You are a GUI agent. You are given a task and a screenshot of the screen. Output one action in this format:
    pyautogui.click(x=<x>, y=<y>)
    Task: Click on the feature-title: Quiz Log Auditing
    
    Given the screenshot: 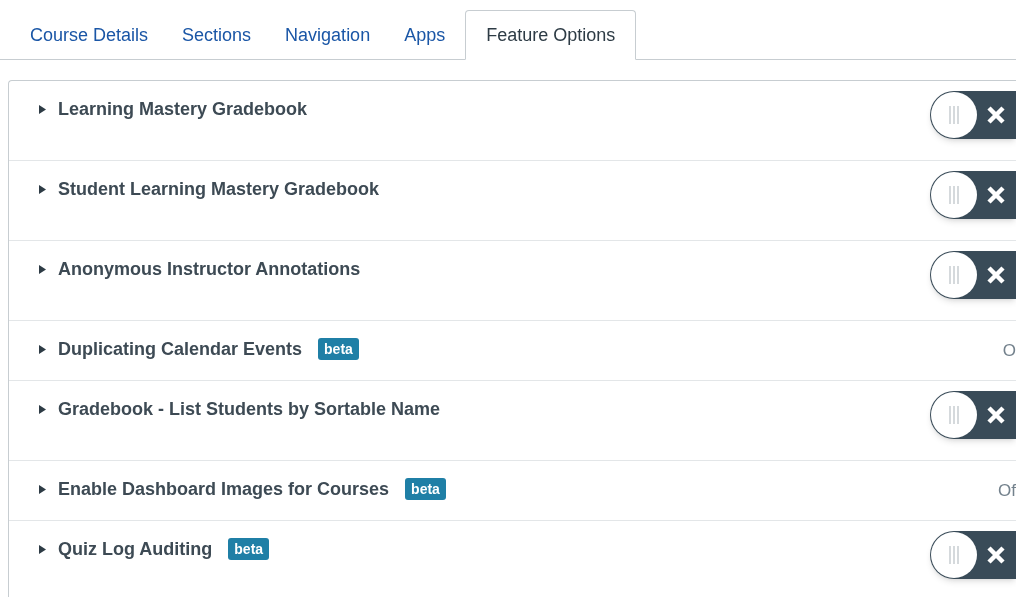 What is the action you would take?
    pyautogui.click(x=135, y=549)
    